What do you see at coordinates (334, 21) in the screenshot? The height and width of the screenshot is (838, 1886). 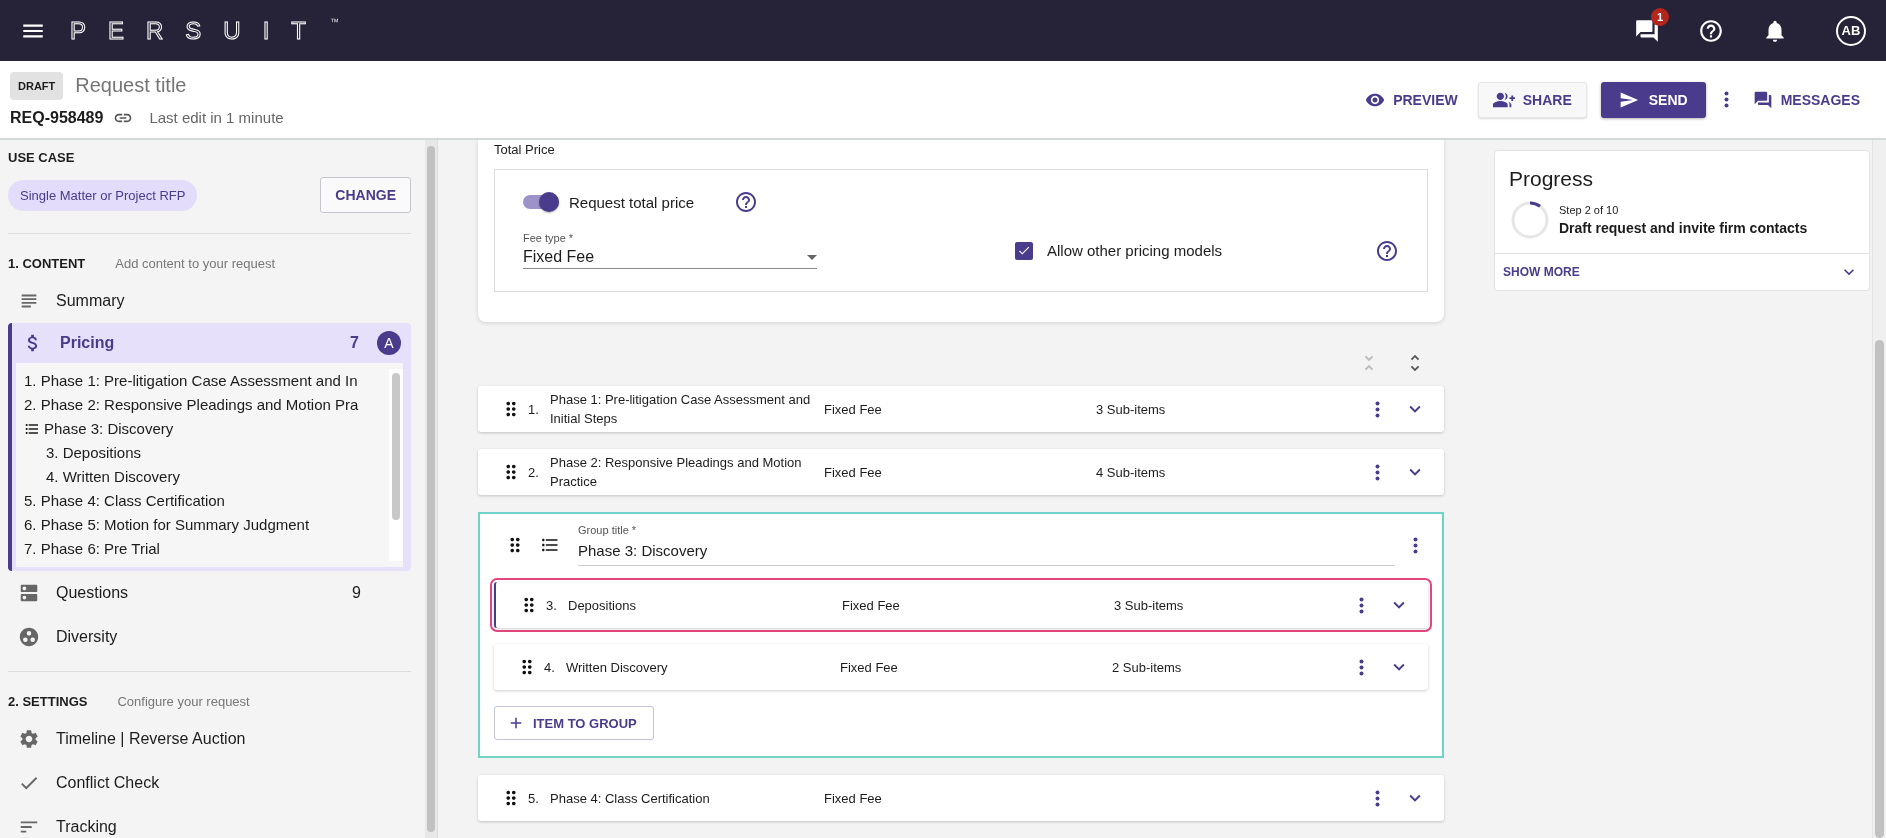 I see `trademark: ™` at bounding box center [334, 21].